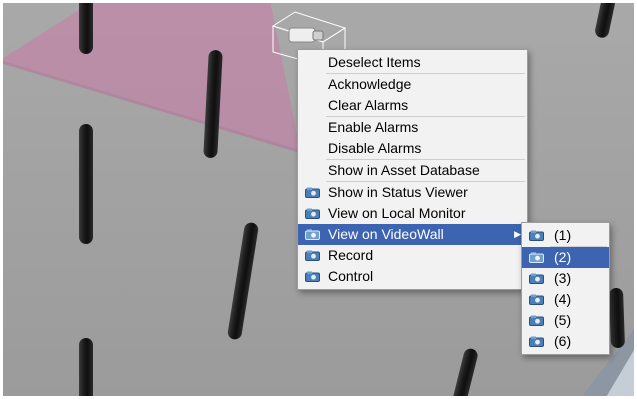 This screenshot has width=637, height=399. I want to click on videowall-item-1: (1), so click(565, 235).